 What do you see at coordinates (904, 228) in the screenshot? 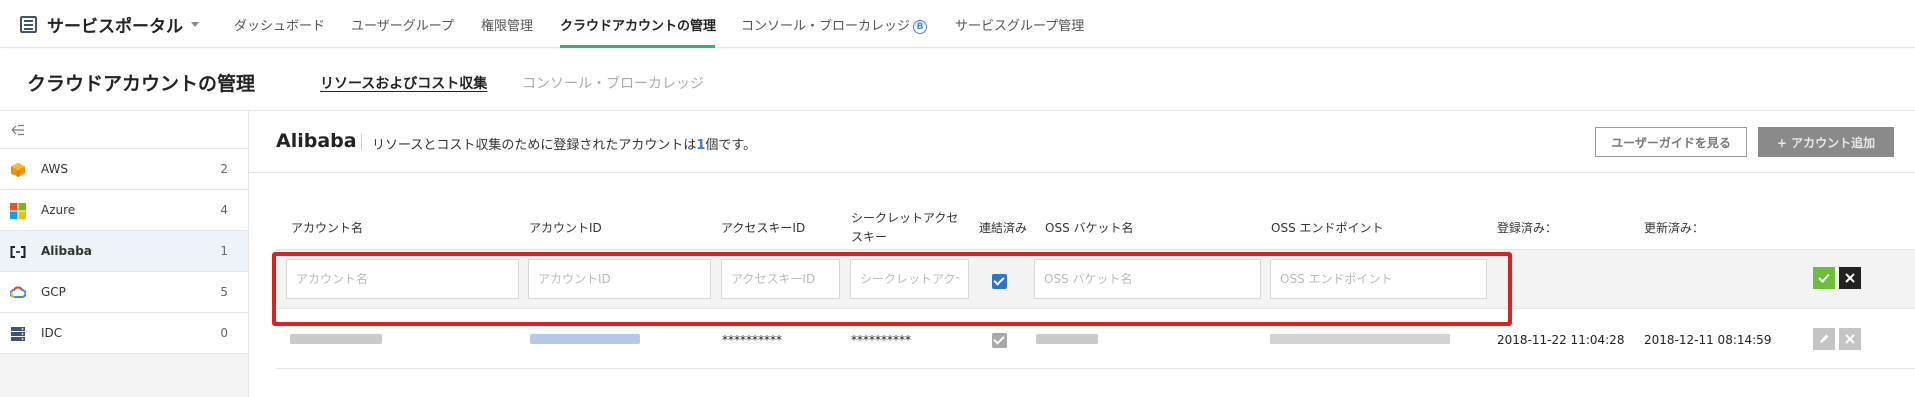
I see `column-header-secret-key: シークレットアクセ スキー` at bounding box center [904, 228].